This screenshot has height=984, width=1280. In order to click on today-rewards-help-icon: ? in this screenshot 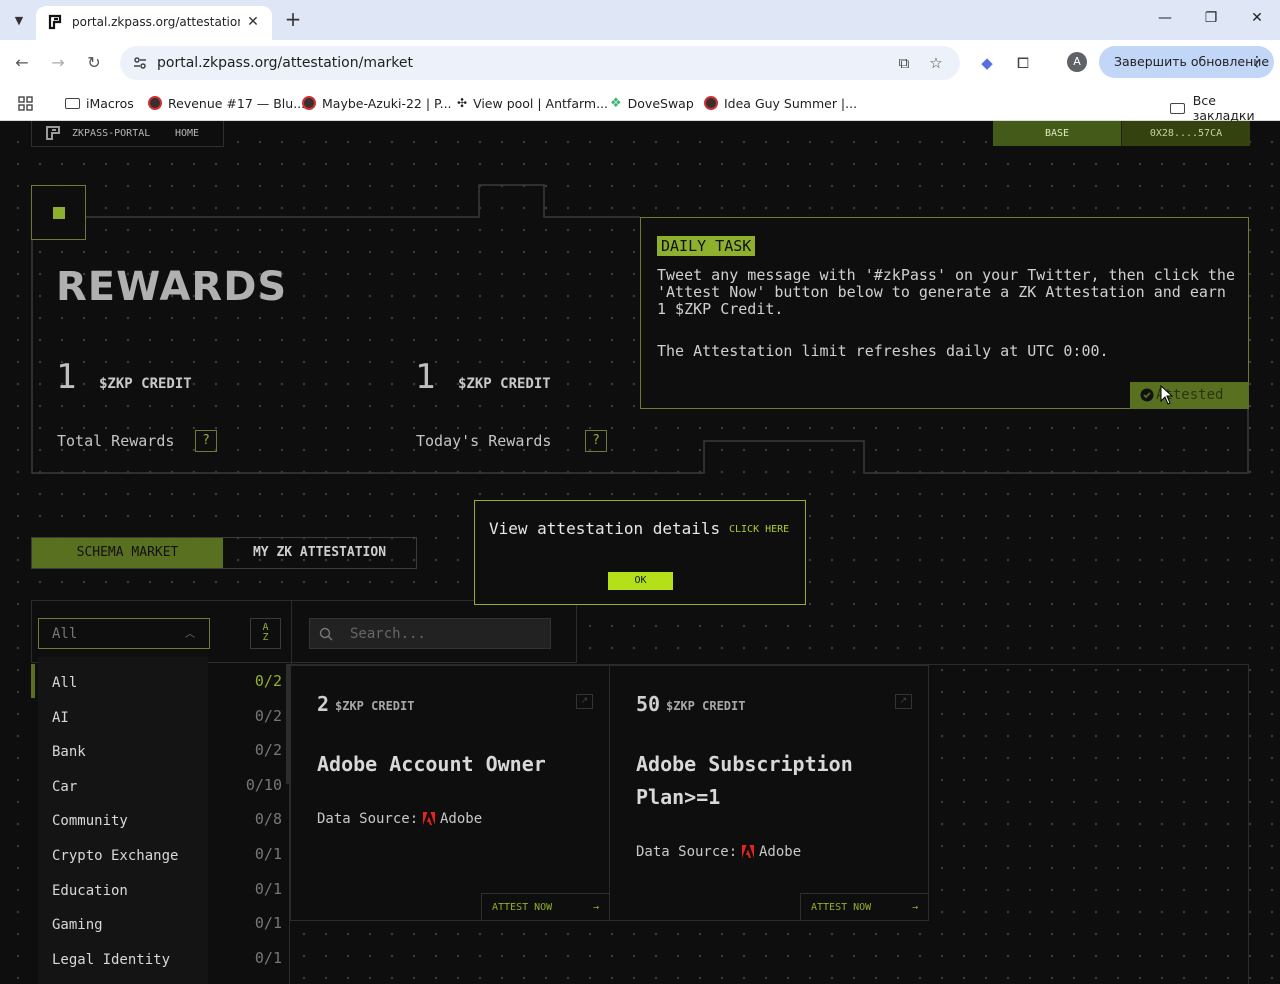, I will do `click(596, 441)`.